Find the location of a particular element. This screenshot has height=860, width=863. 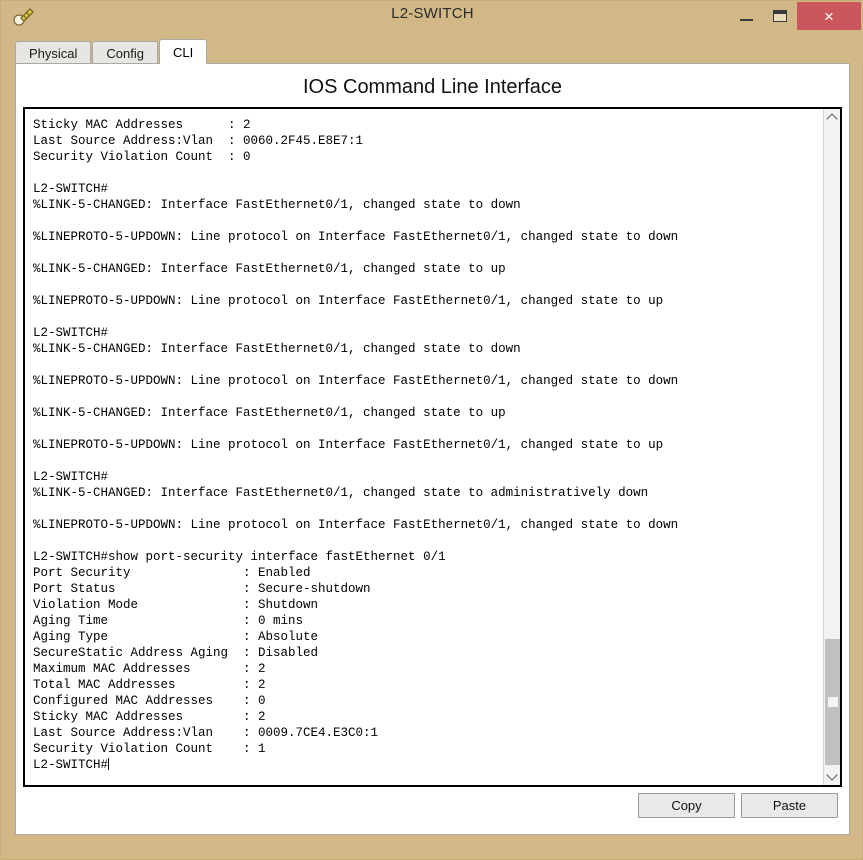

tab-cli-label: CLI is located at coordinates (183, 52).